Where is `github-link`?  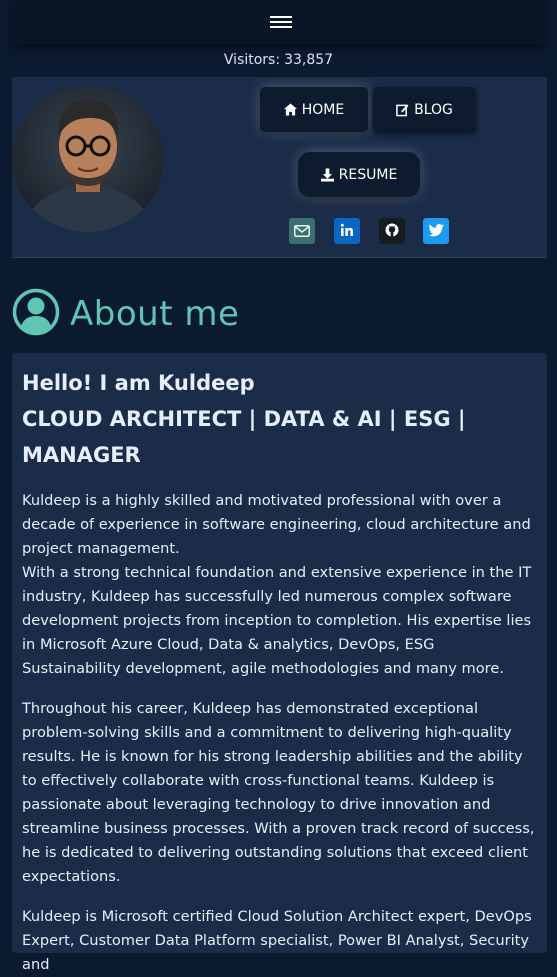
github-link is located at coordinates (392, 231).